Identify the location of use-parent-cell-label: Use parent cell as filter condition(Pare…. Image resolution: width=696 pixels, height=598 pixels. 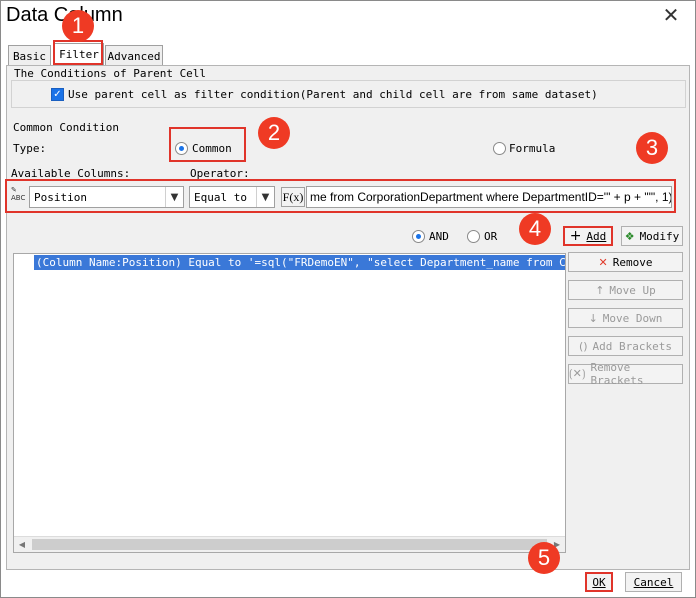
(333, 94).